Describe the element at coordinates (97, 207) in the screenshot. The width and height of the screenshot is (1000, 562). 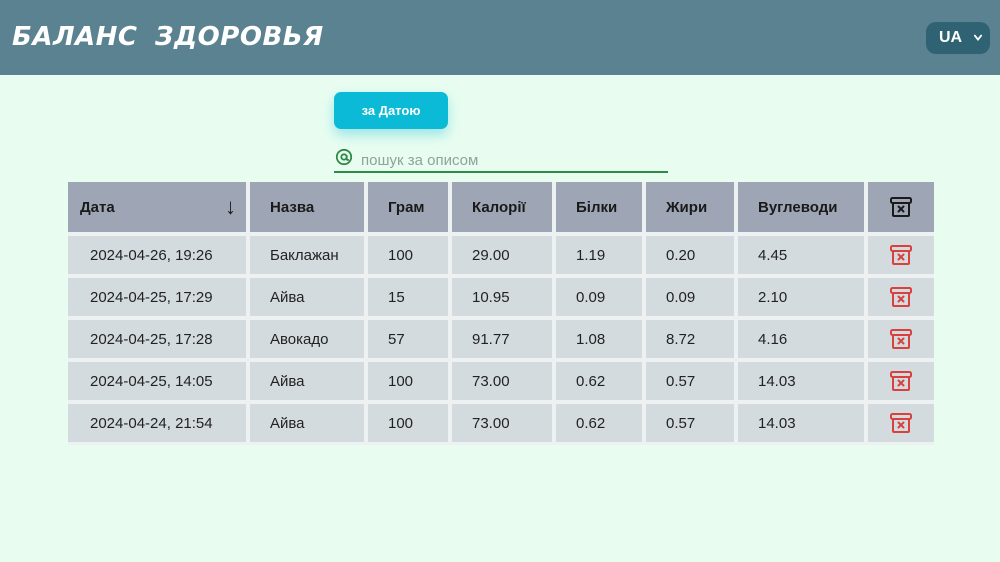
I see `column-header-label: Дата` at that location.